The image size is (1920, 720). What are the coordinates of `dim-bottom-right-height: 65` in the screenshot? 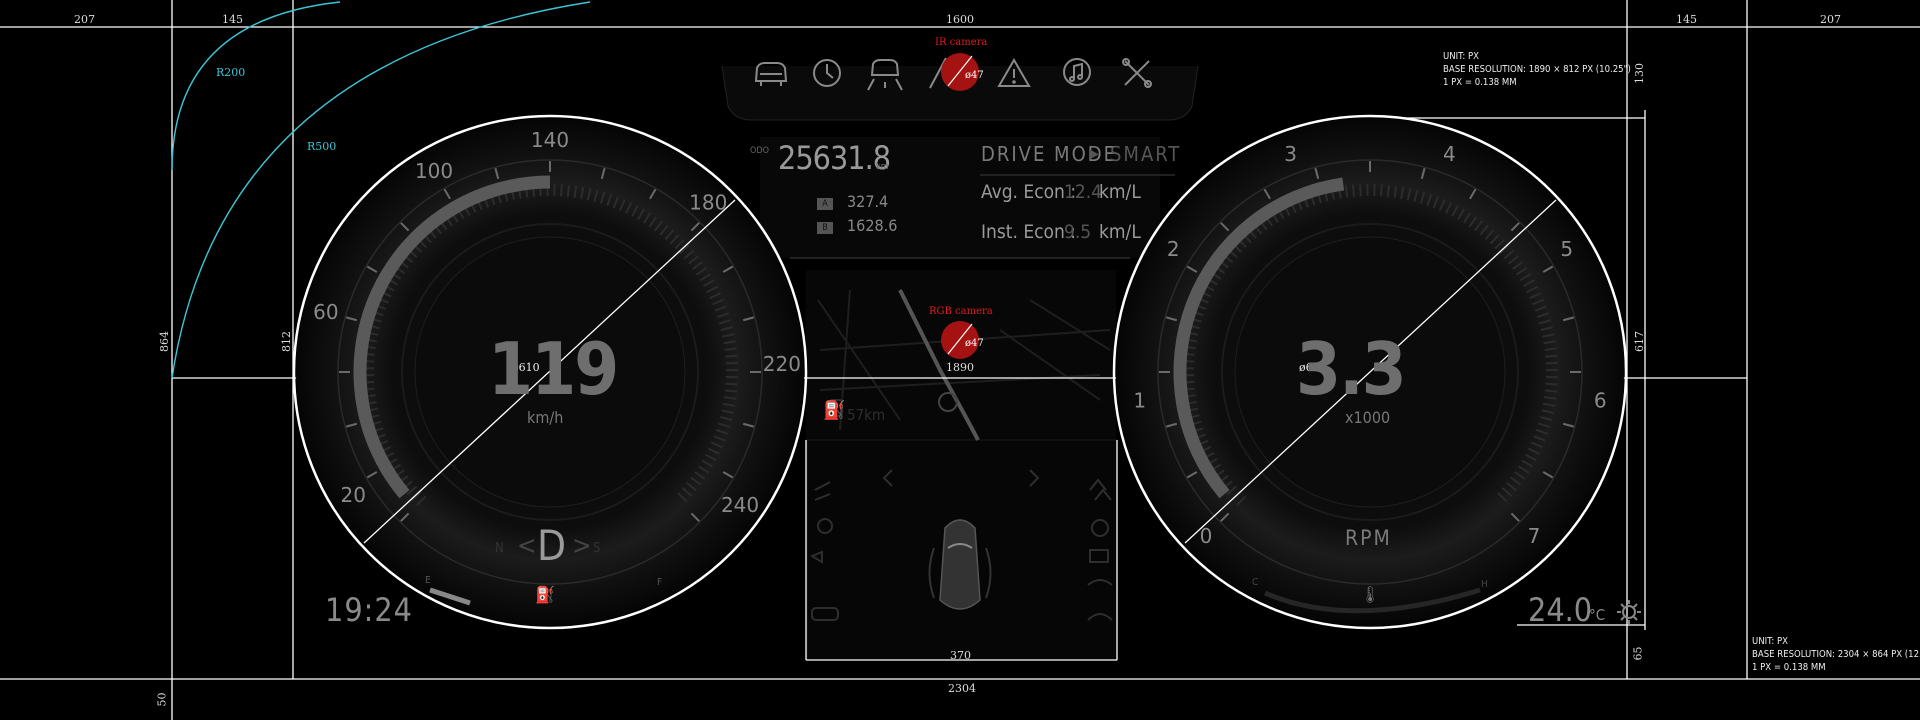 It's located at (1638, 653).